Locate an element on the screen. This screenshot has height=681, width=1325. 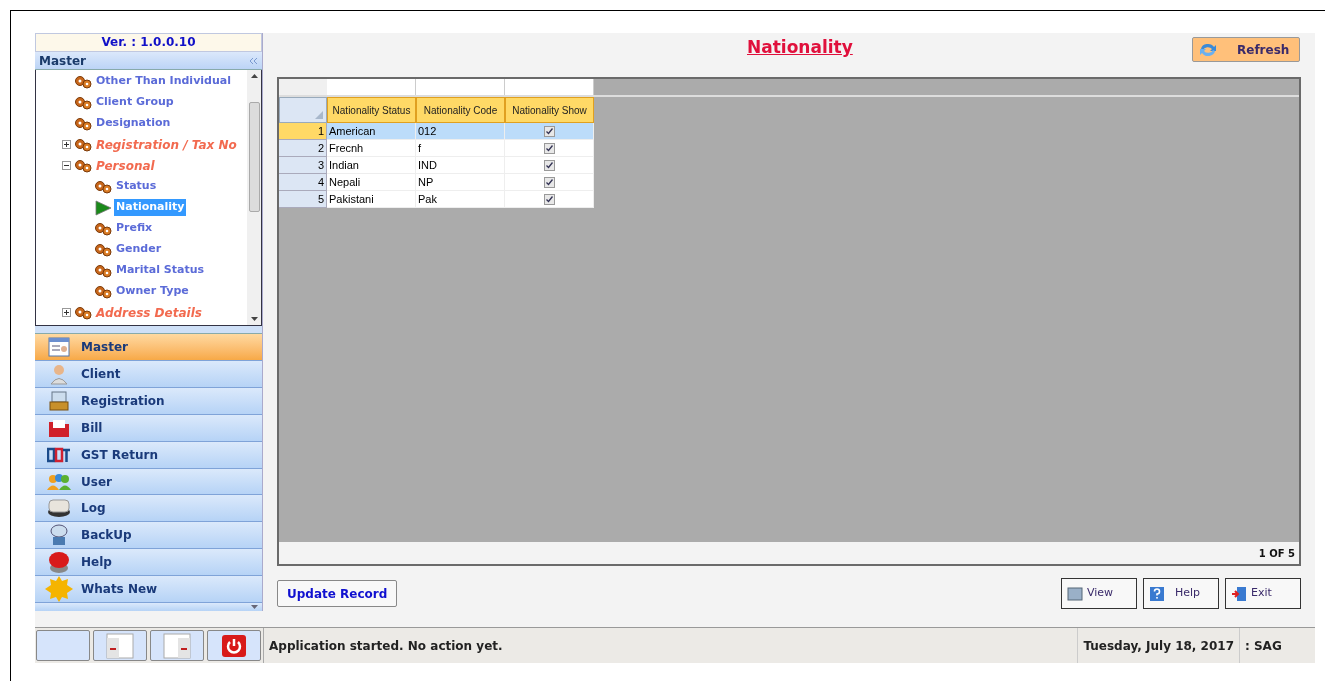
nav-item: Registration is located at coordinates (148, 401).